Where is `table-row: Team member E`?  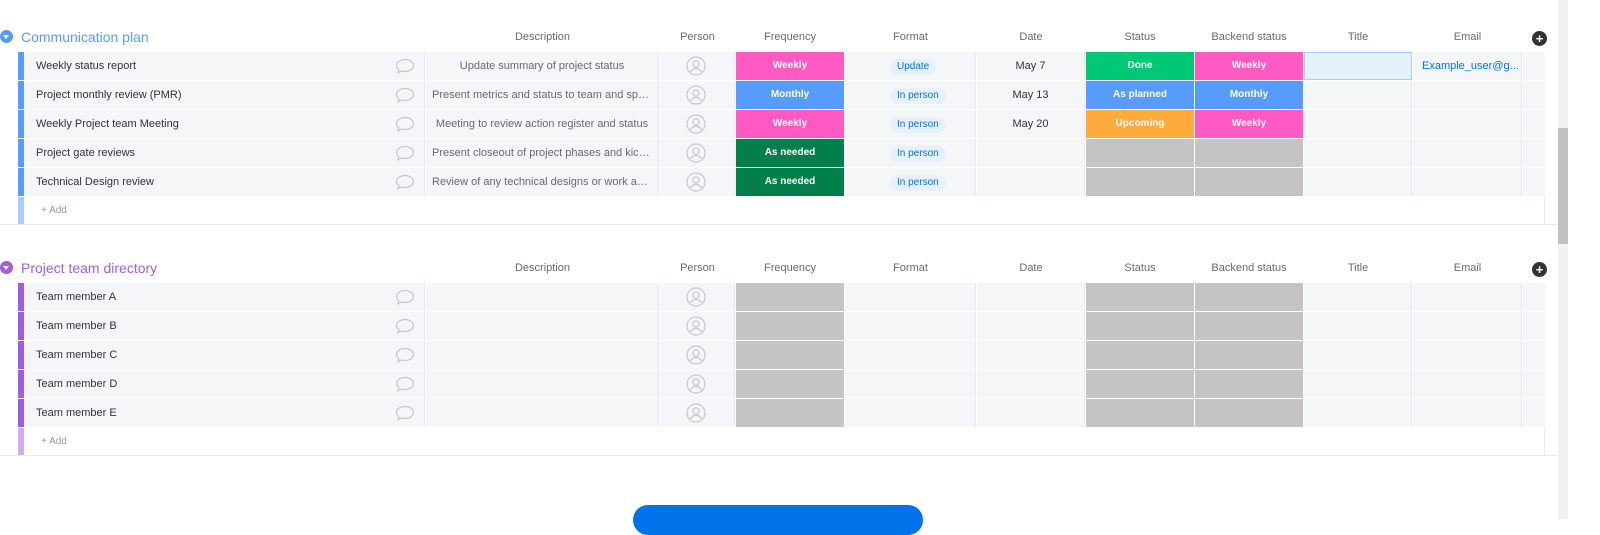
table-row: Team member E is located at coordinates (780, 413).